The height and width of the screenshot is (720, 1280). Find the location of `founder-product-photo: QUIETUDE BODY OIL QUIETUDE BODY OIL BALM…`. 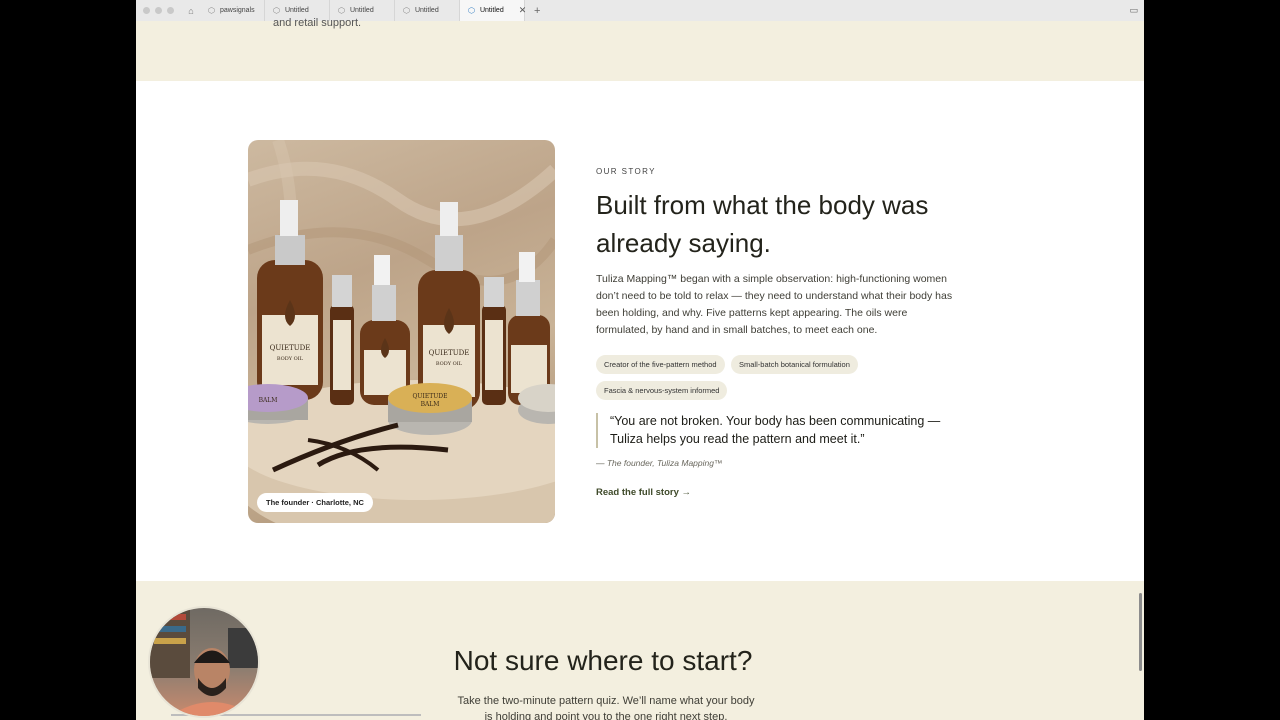

founder-product-photo: QUIETUDE BODY OIL QUIETUDE BODY OIL BALM… is located at coordinates (401, 331).